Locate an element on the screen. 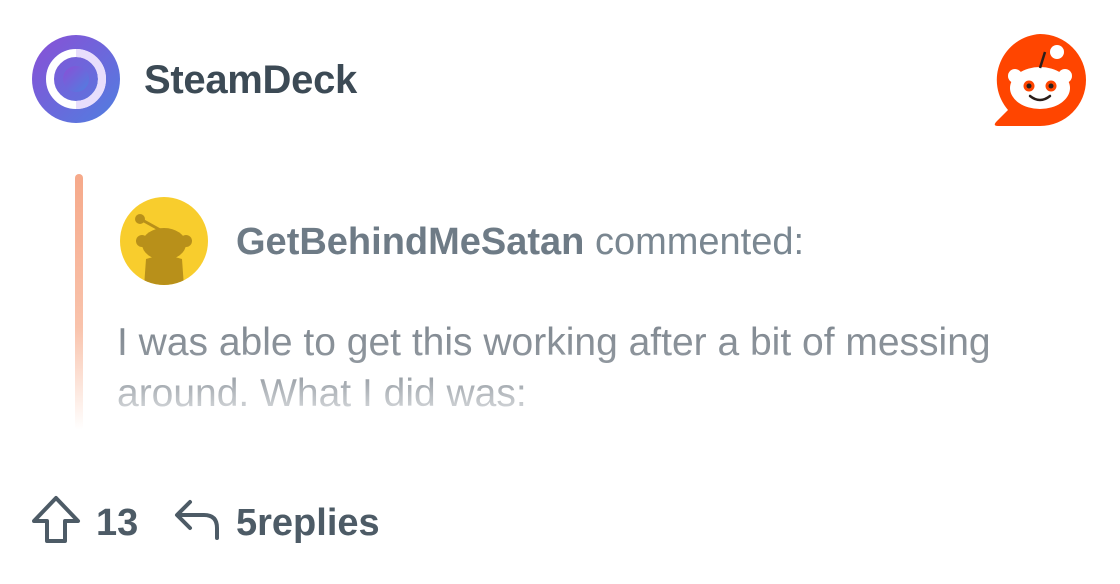  reply-arrow-icon is located at coordinates (197, 519).